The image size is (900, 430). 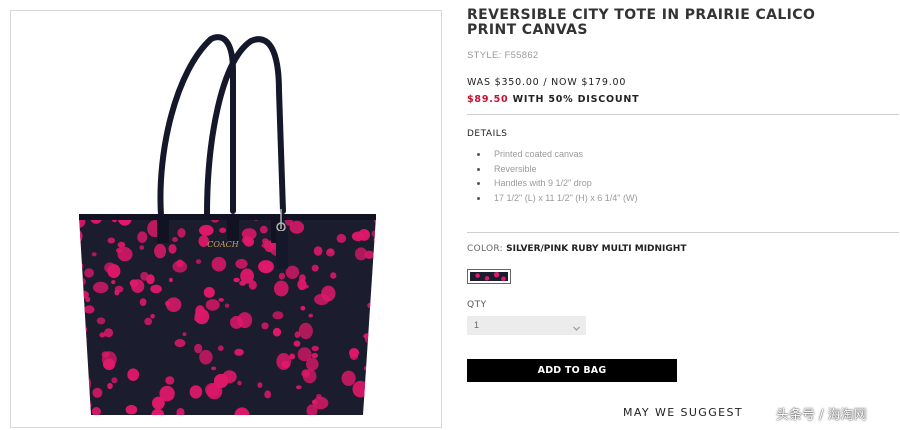 I want to click on details-heading: DETAILS, so click(x=487, y=134).